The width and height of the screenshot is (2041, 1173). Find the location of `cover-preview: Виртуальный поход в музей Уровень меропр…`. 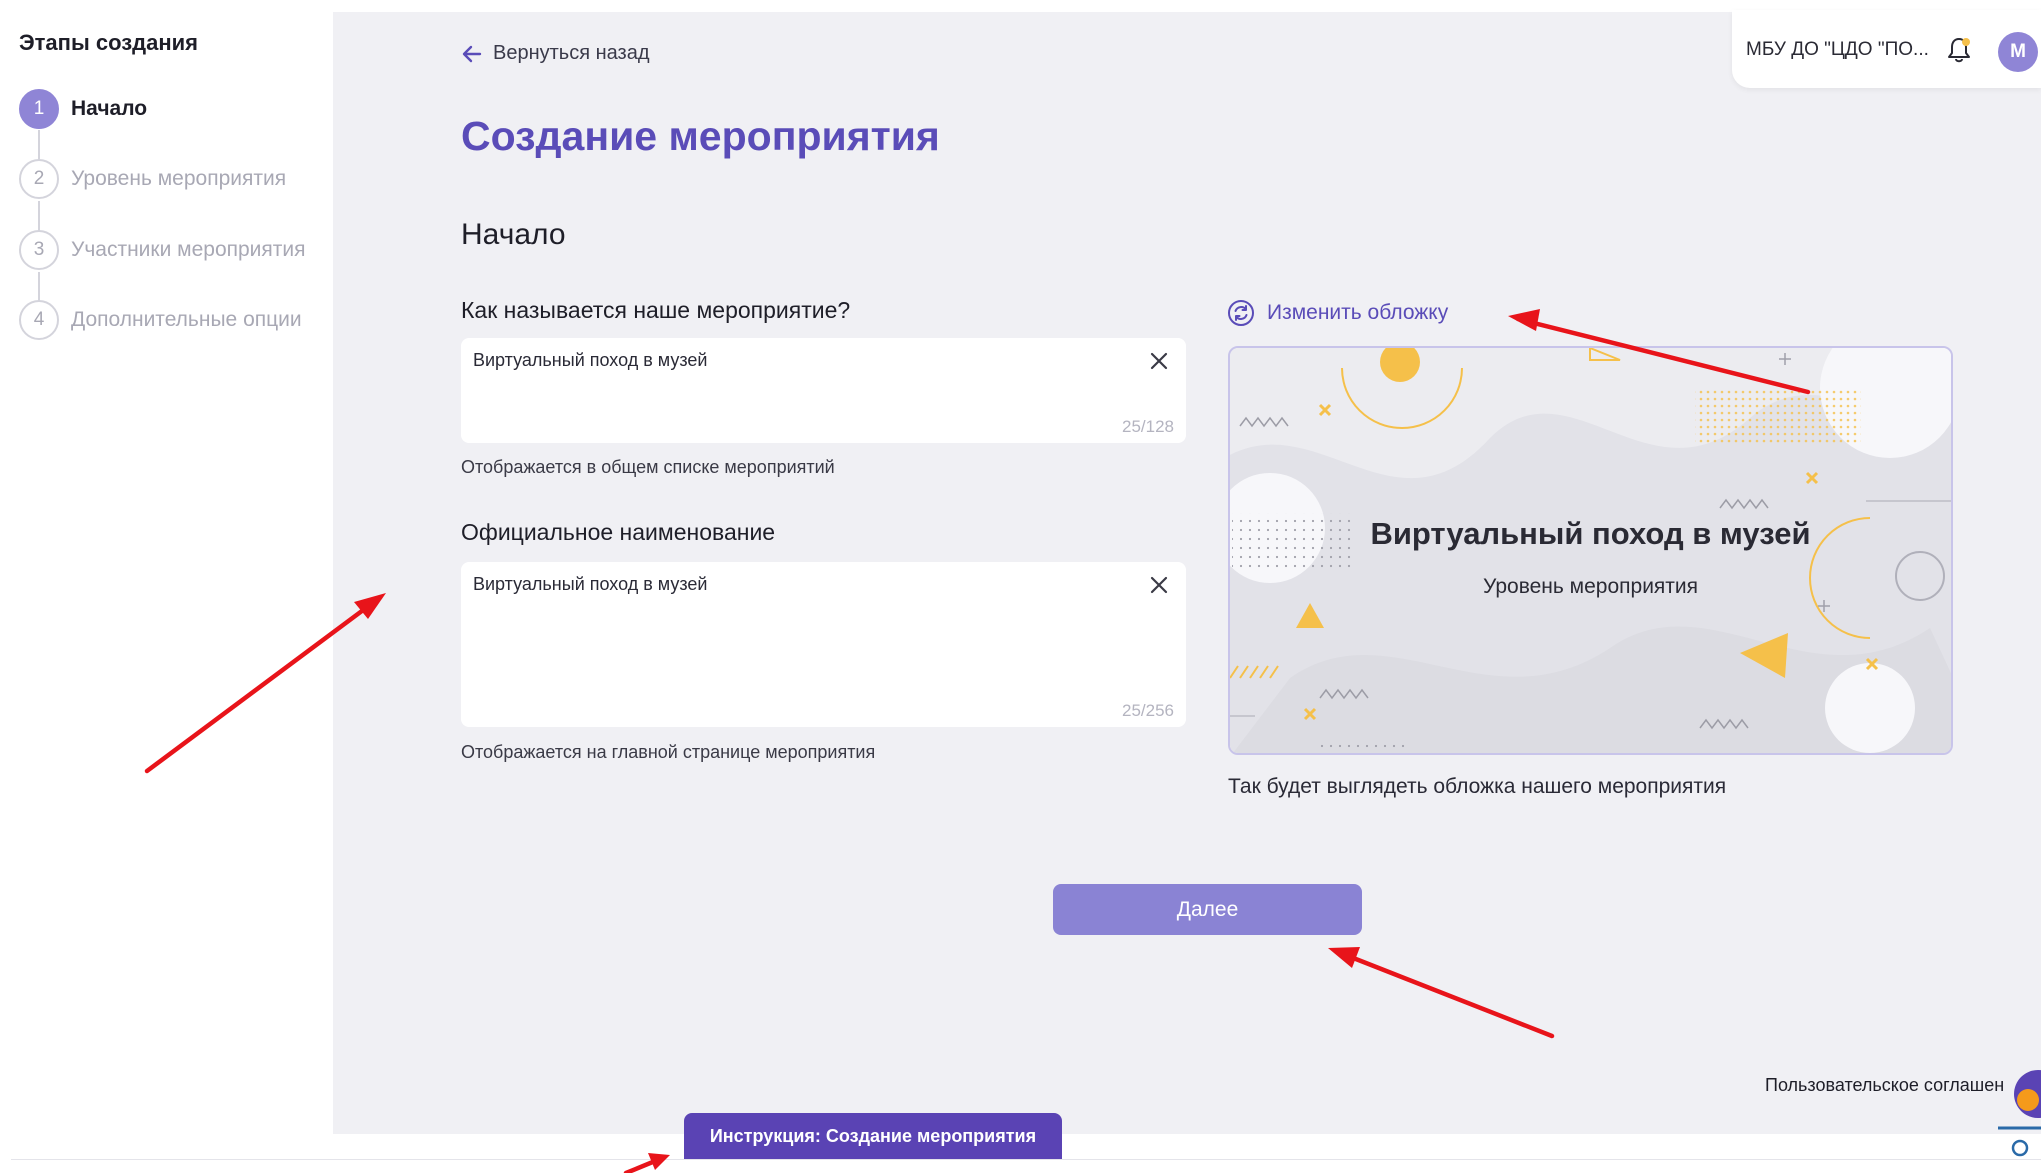

cover-preview: Виртуальный поход в музей Уровень меропр… is located at coordinates (1590, 550).